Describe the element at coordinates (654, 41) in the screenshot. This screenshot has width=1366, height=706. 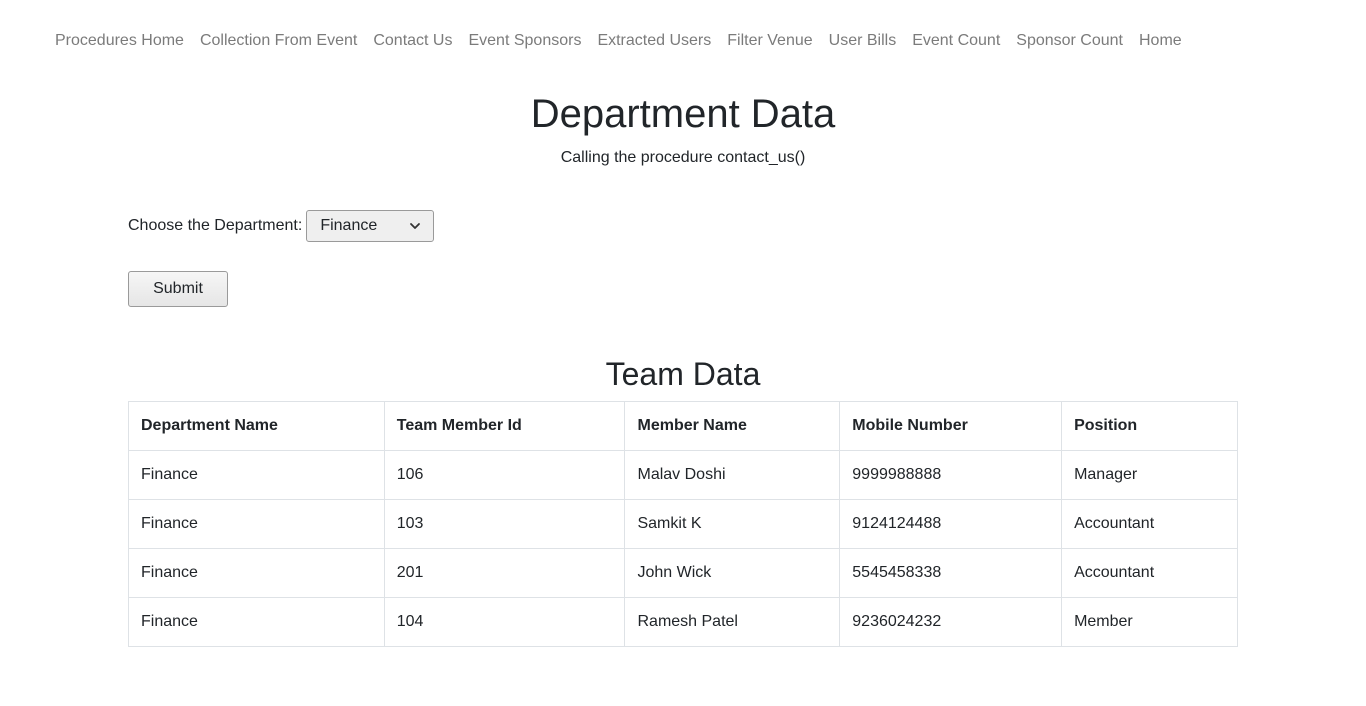
I see `nav-link-extracted-users: Extracted Users` at that location.